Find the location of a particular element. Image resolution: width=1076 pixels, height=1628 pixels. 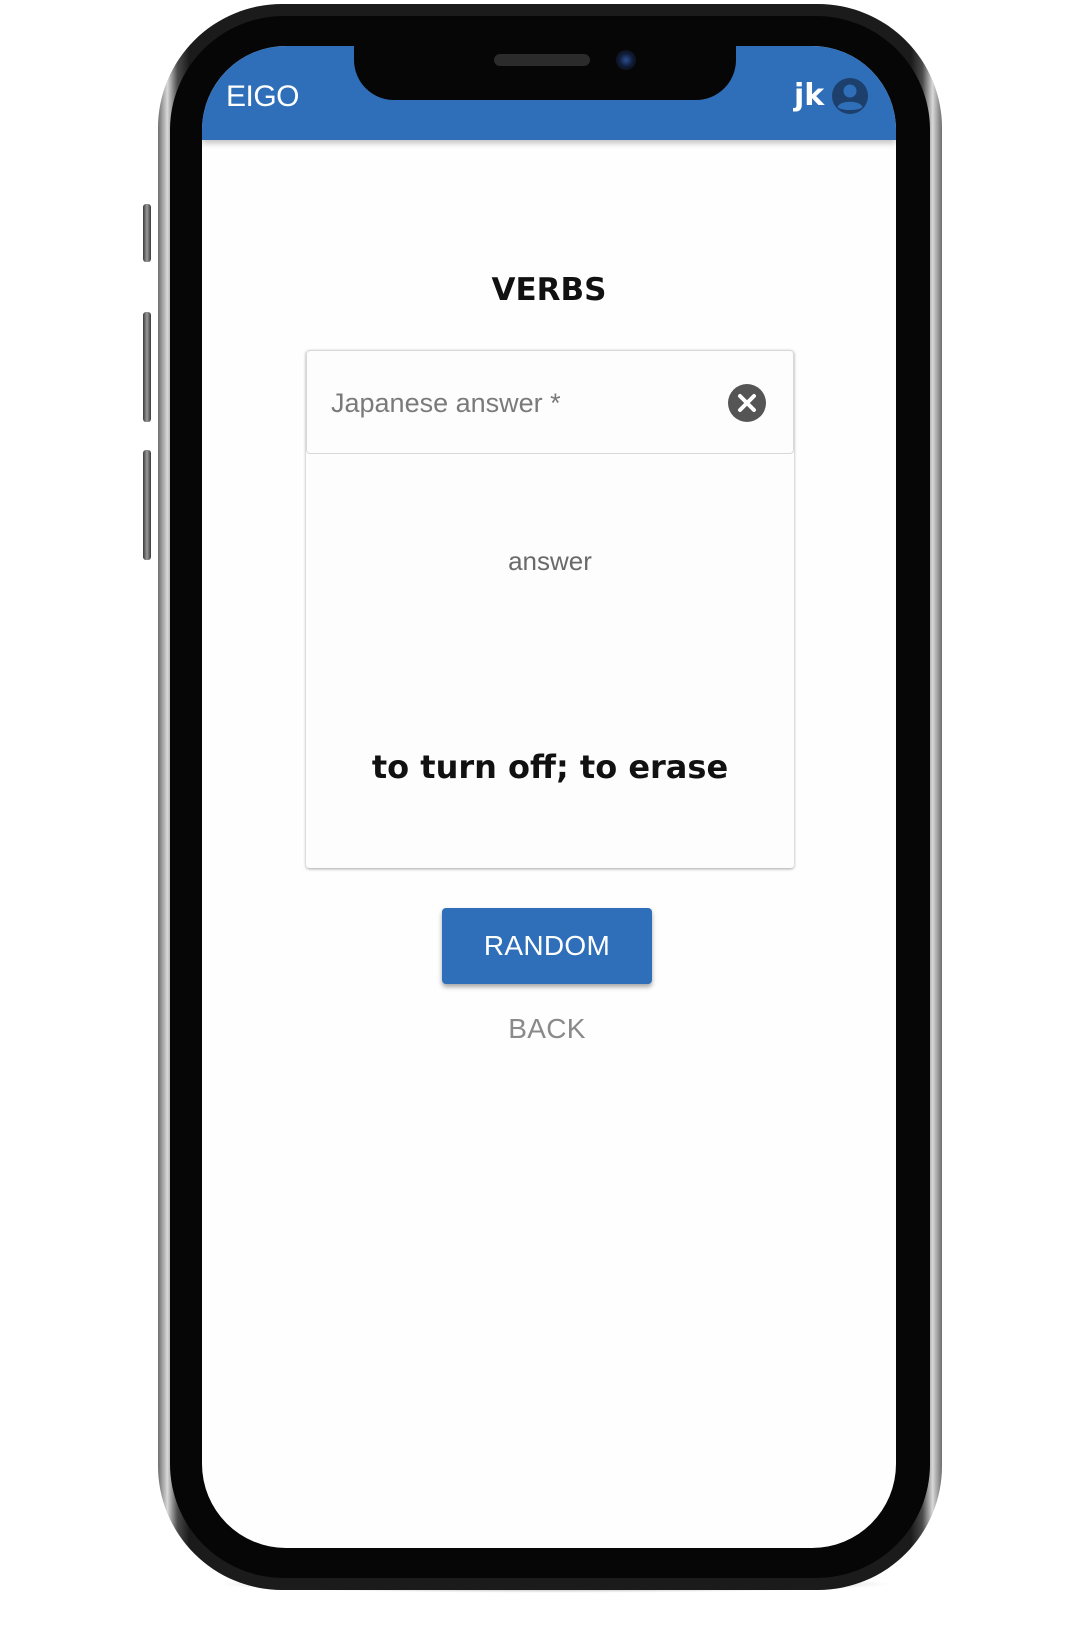

user-initials: jk is located at coordinates (809, 95).